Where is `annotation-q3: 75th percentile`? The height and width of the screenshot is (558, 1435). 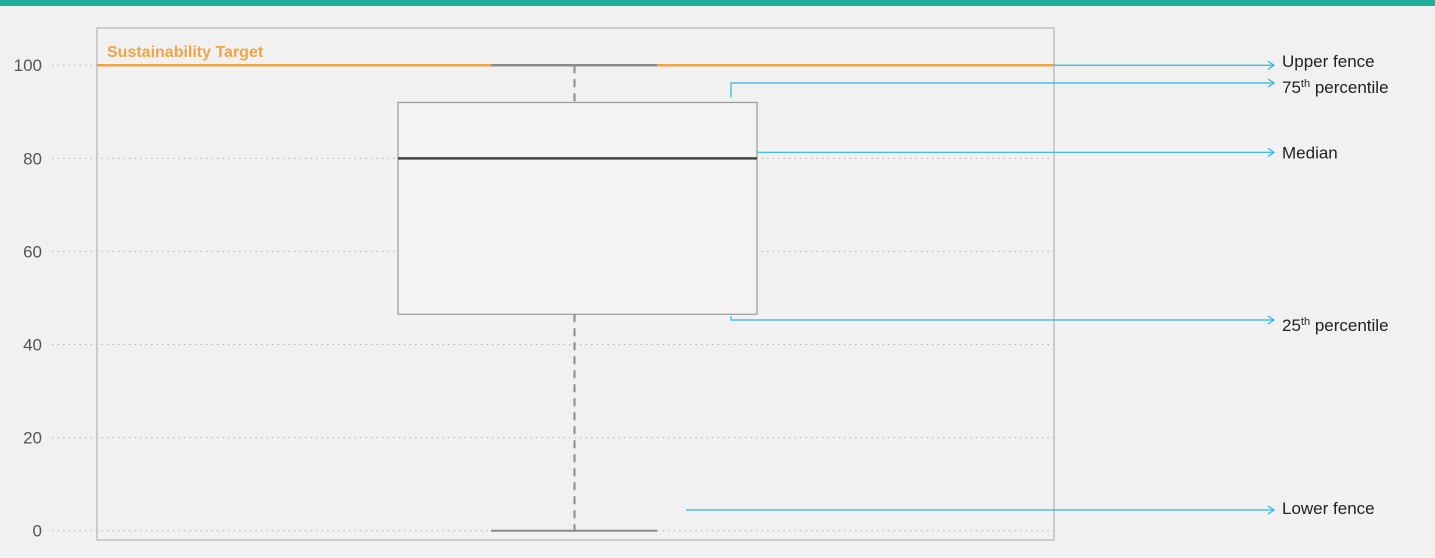
annotation-q3: 75th percentile is located at coordinates (1335, 87).